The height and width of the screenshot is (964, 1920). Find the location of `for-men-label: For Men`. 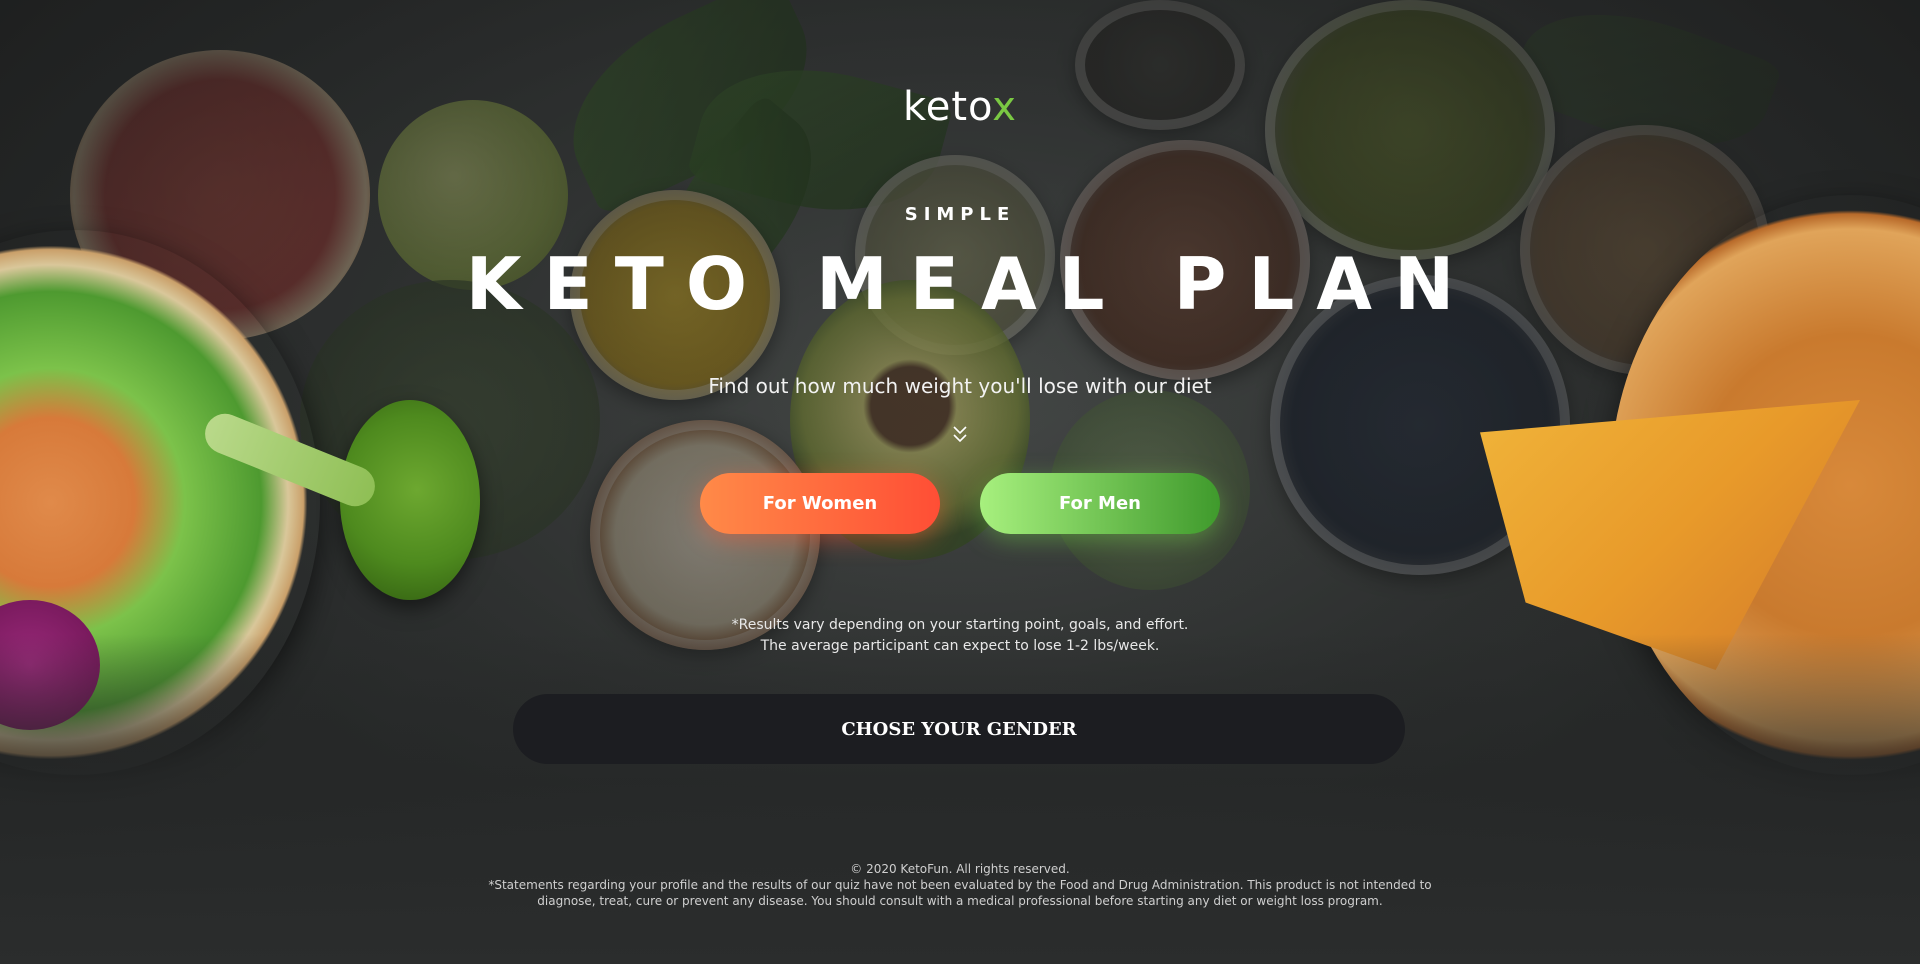

for-men-label: For Men is located at coordinates (1099, 503).